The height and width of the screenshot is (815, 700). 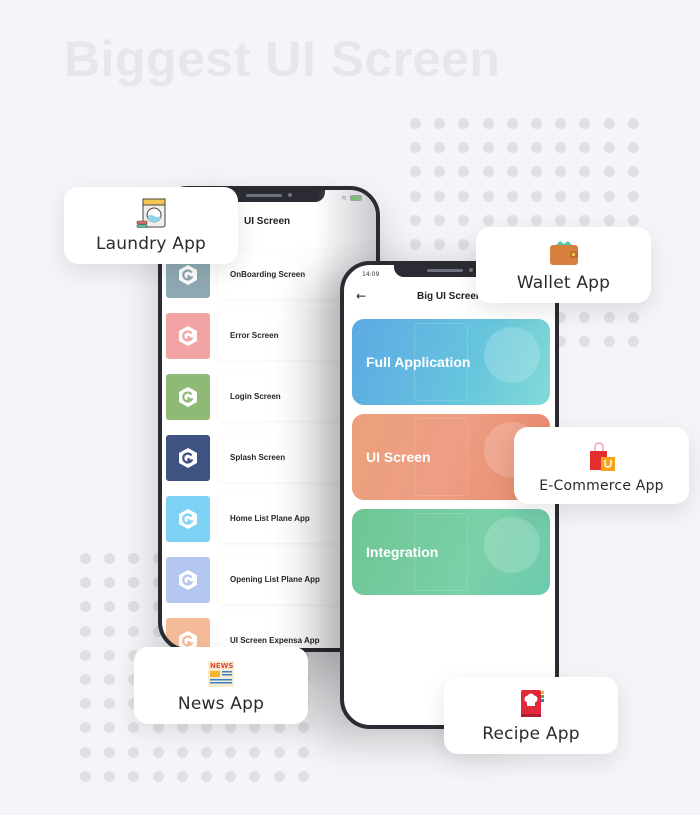 What do you see at coordinates (563, 253) in the screenshot?
I see `wallet-icon` at bounding box center [563, 253].